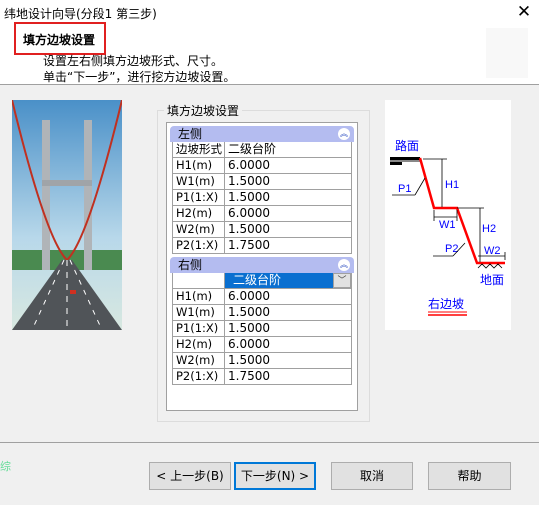 The image size is (539, 505). What do you see at coordinates (524, 12) in the screenshot?
I see `close-icon: ✕` at bounding box center [524, 12].